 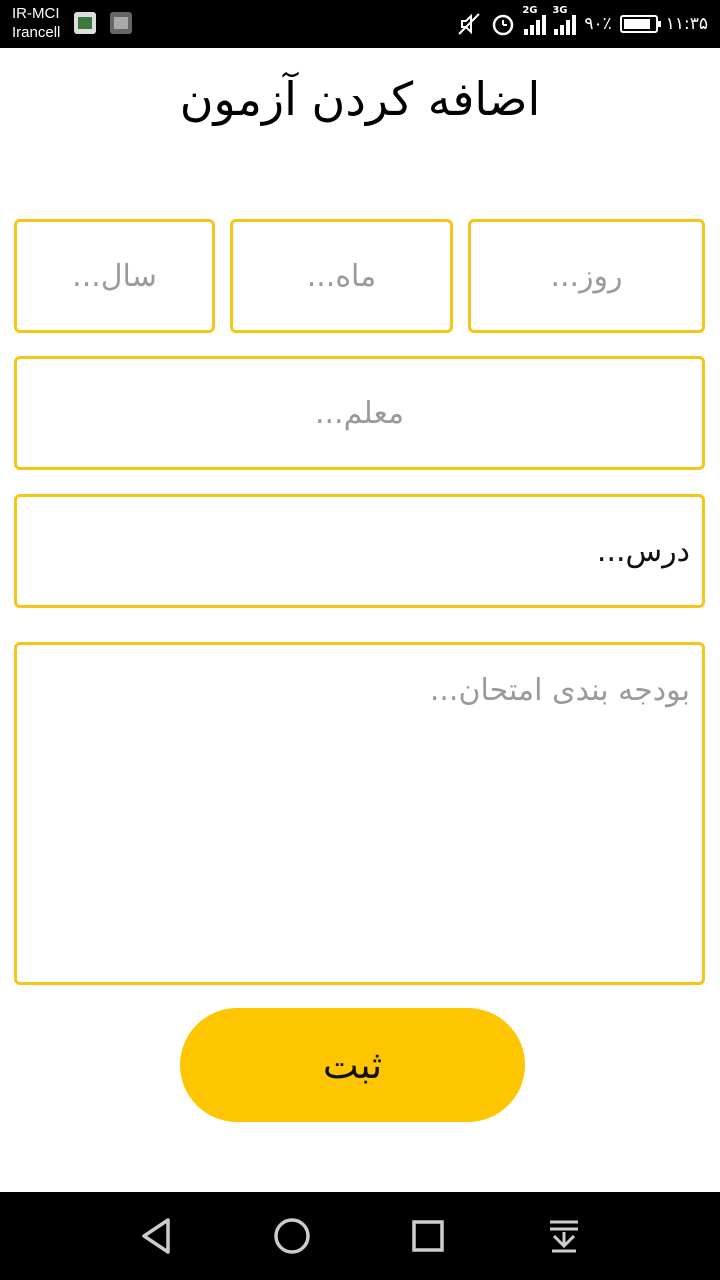 I want to click on recents-button, so click(x=428, y=1236).